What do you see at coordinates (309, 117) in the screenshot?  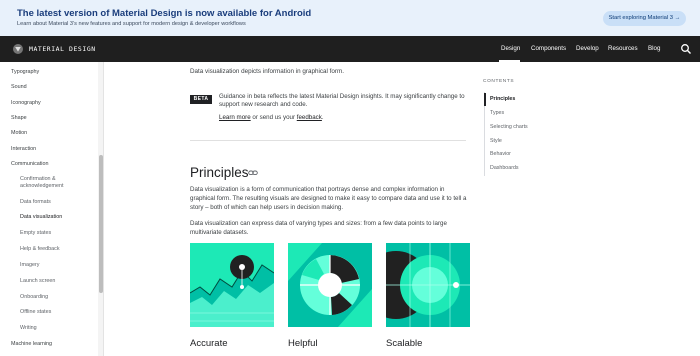 I see `feedback-link: feedback` at bounding box center [309, 117].